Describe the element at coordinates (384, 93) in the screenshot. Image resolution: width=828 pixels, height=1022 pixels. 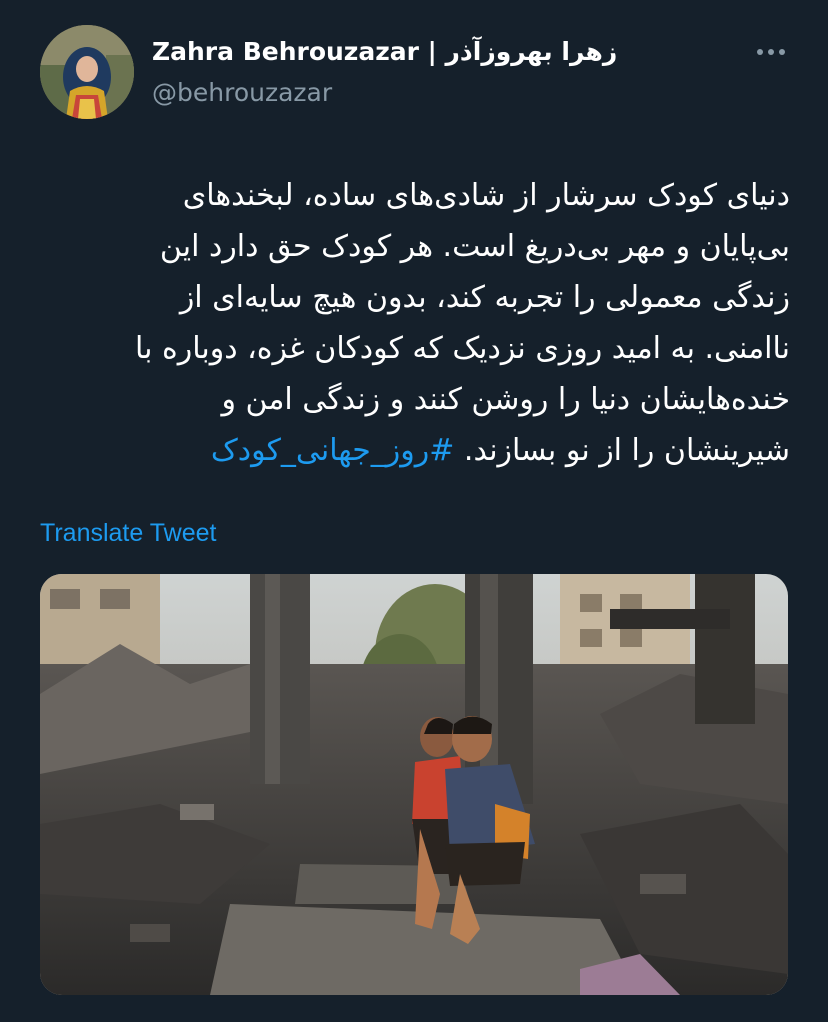
I see `author-handle: @behrouzazar` at that location.